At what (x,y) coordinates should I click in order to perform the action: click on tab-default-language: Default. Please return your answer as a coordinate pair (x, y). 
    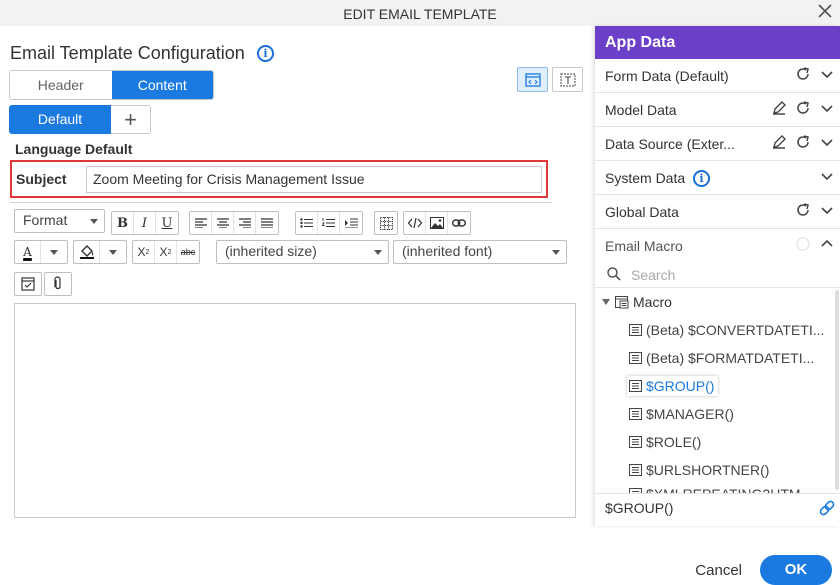
    Looking at the image, I should click on (60, 119).